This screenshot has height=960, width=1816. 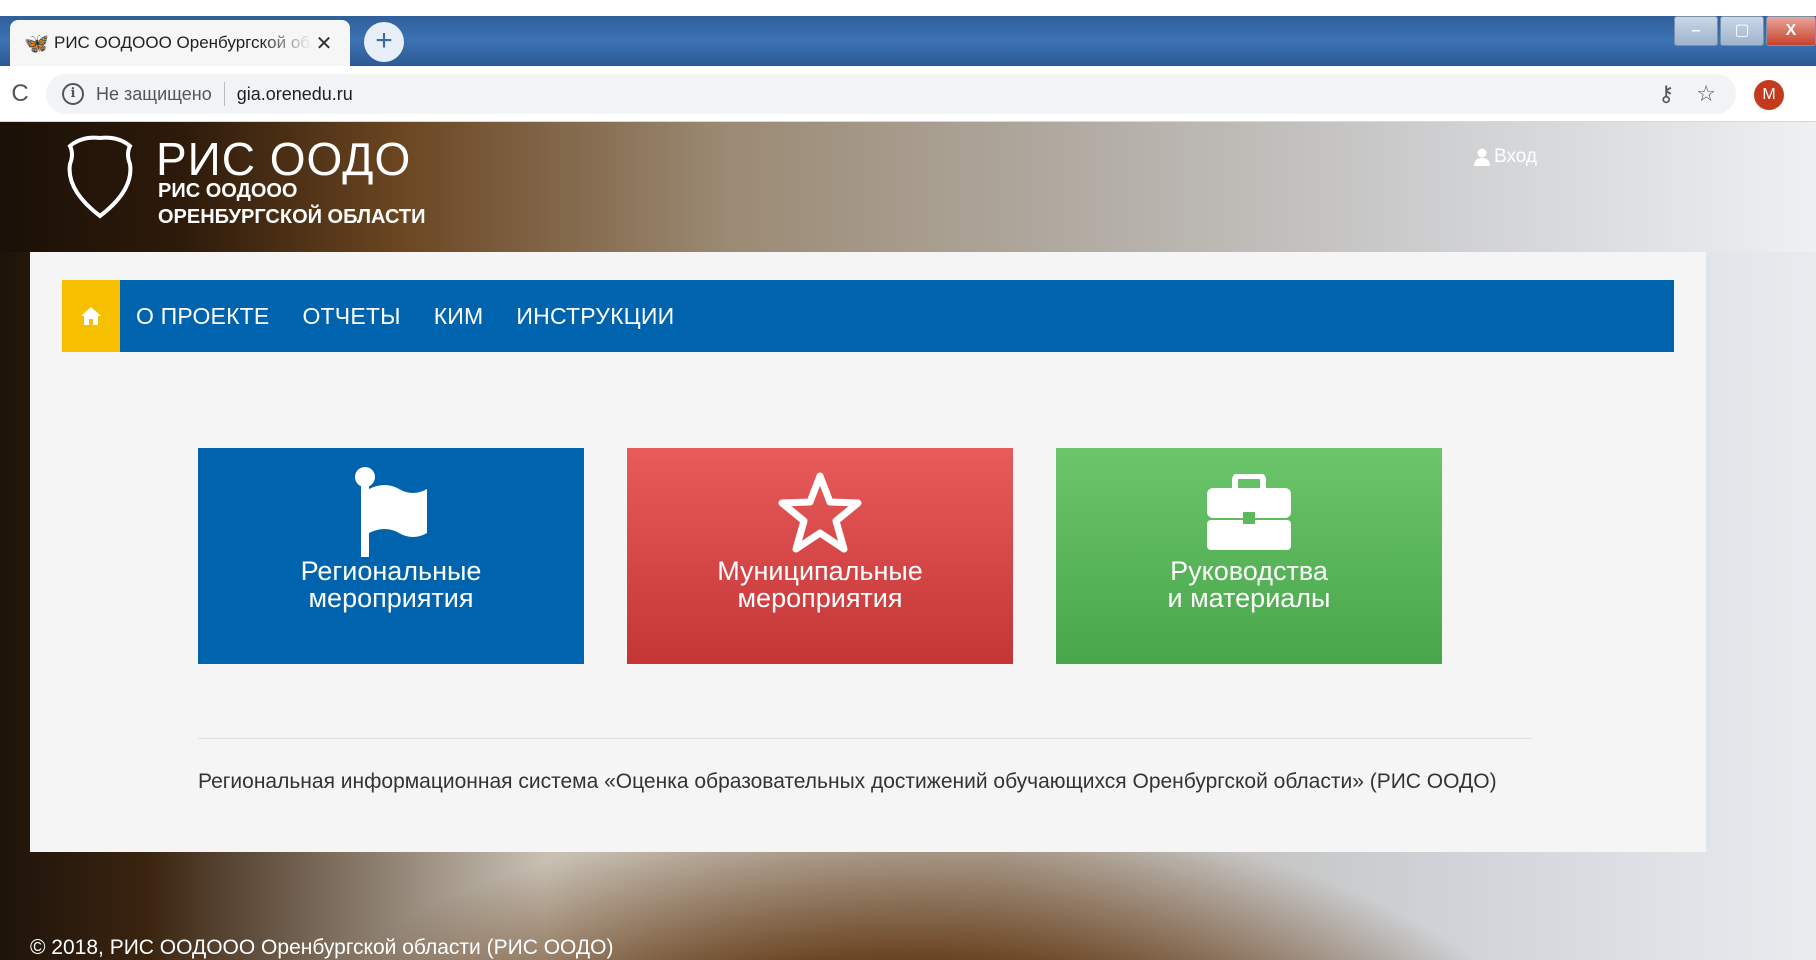 I want to click on nav-item-about: О ПРОЕКТЕ, so click(x=202, y=316).